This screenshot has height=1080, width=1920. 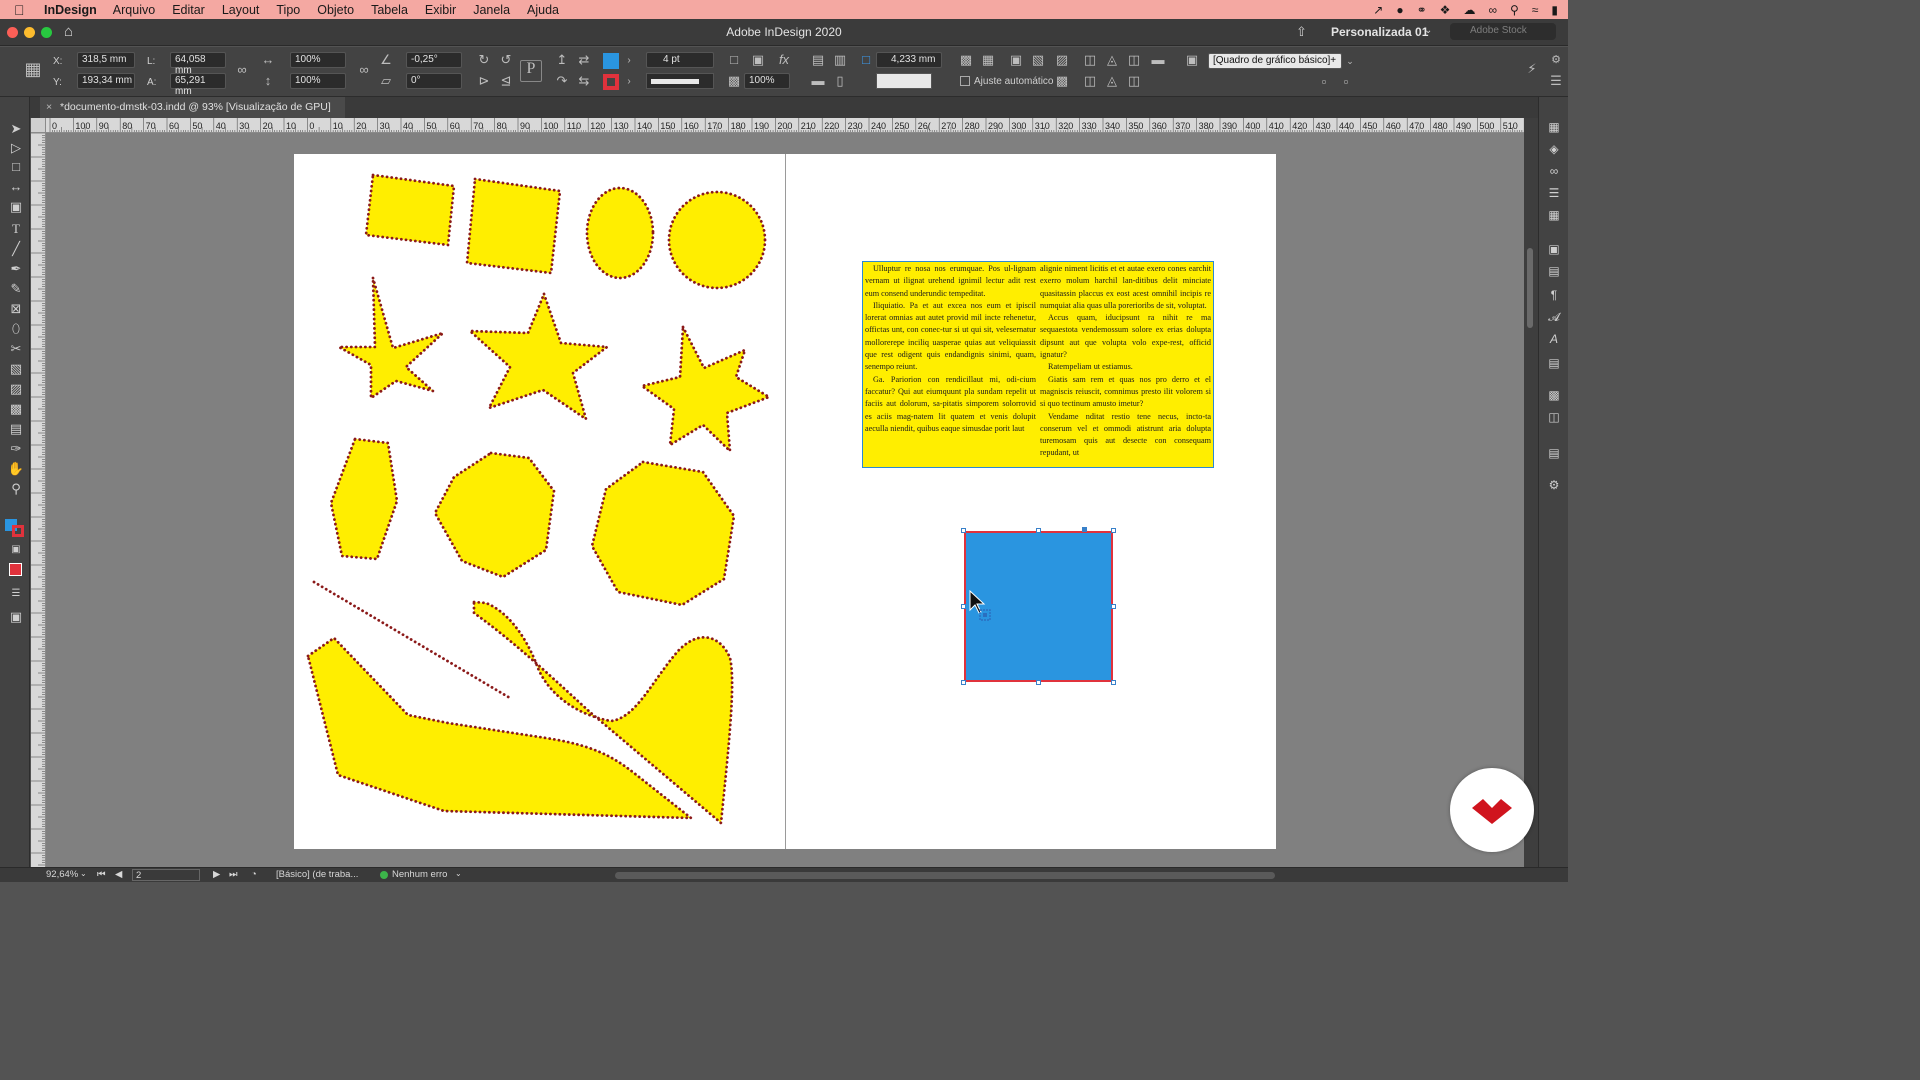 I want to click on apply-color-icon, so click(x=15, y=569).